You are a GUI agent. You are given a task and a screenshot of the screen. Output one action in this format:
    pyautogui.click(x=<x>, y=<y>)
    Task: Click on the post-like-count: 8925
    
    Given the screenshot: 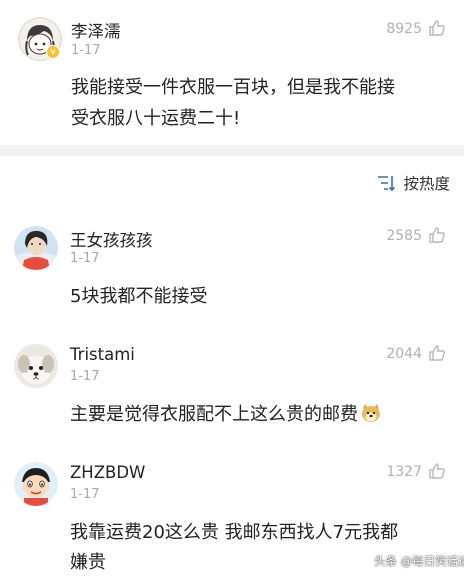 What is the action you would take?
    pyautogui.click(x=404, y=29)
    